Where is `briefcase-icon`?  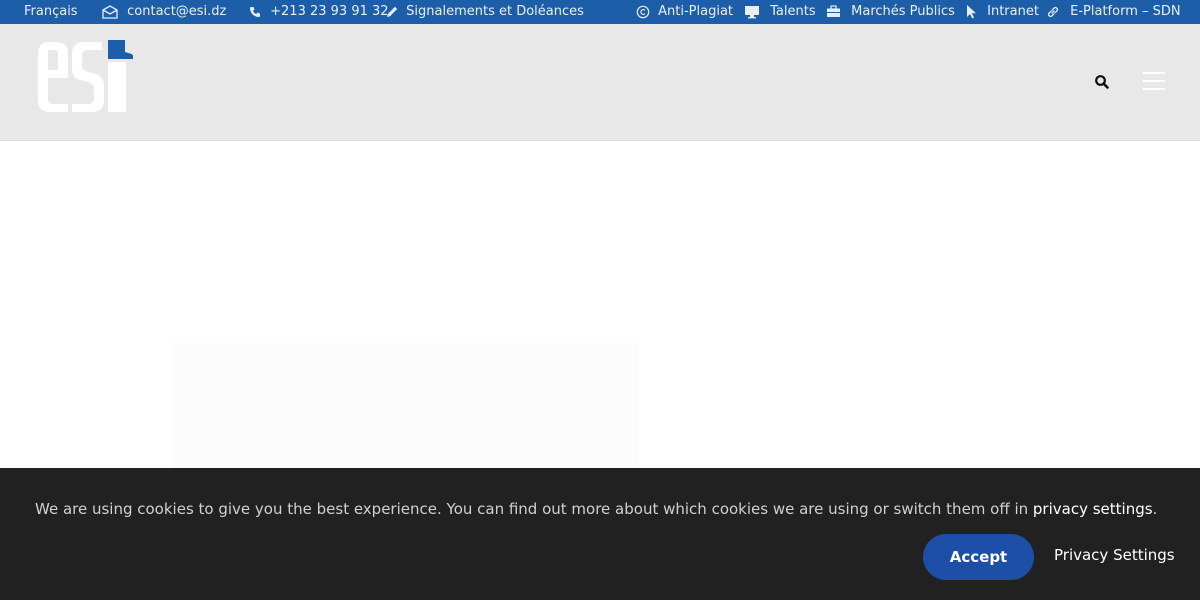 briefcase-icon is located at coordinates (833, 11).